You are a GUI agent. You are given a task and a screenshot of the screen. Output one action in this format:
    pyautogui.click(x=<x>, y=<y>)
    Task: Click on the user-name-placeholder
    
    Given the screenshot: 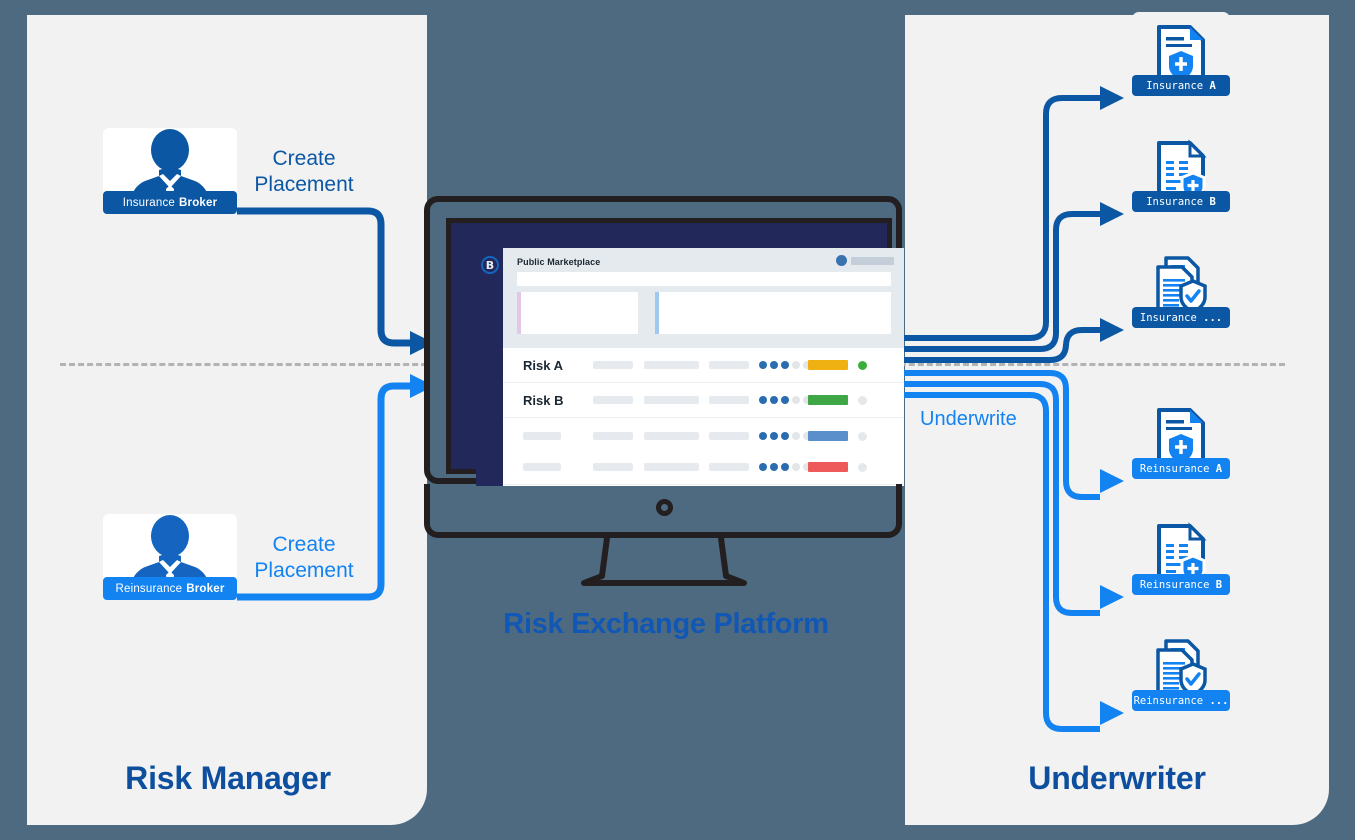 What is the action you would take?
    pyautogui.click(x=872, y=261)
    